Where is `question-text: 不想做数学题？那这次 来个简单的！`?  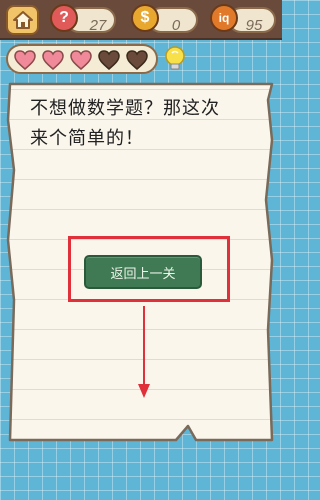
question-text: 不想做数学题？那这次 来个简单的！ is located at coordinates (150, 124).